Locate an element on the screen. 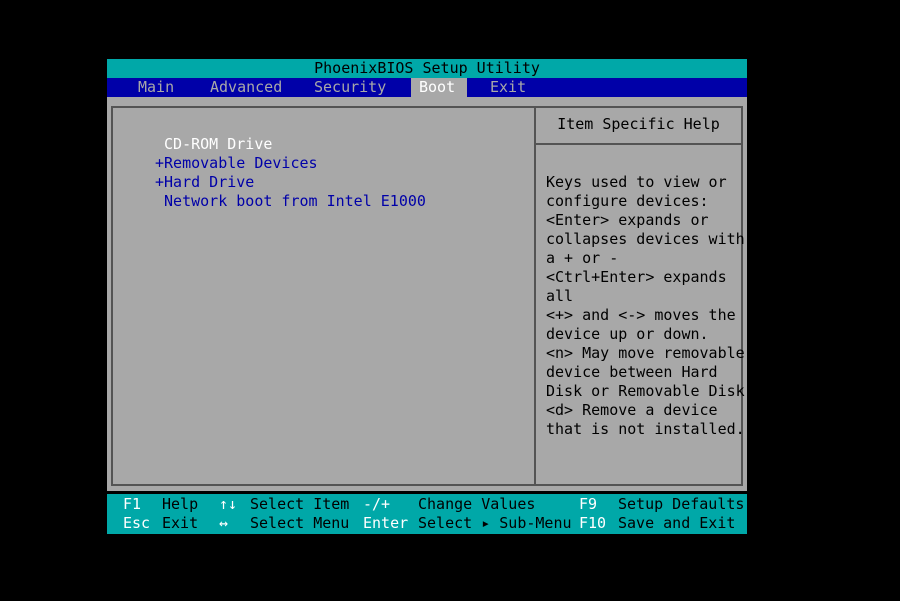  tab-main: Main is located at coordinates (157, 87).